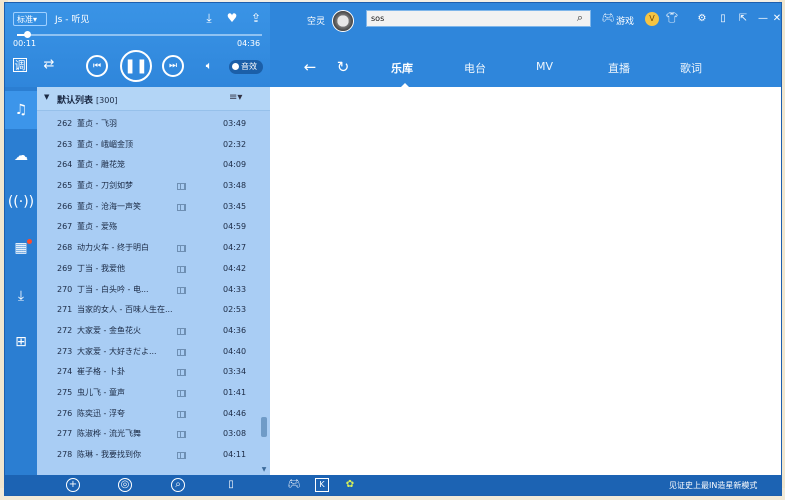 This screenshot has height=500, width=785. Describe the element at coordinates (65, 372) in the screenshot. I see `song-number: 274` at that location.